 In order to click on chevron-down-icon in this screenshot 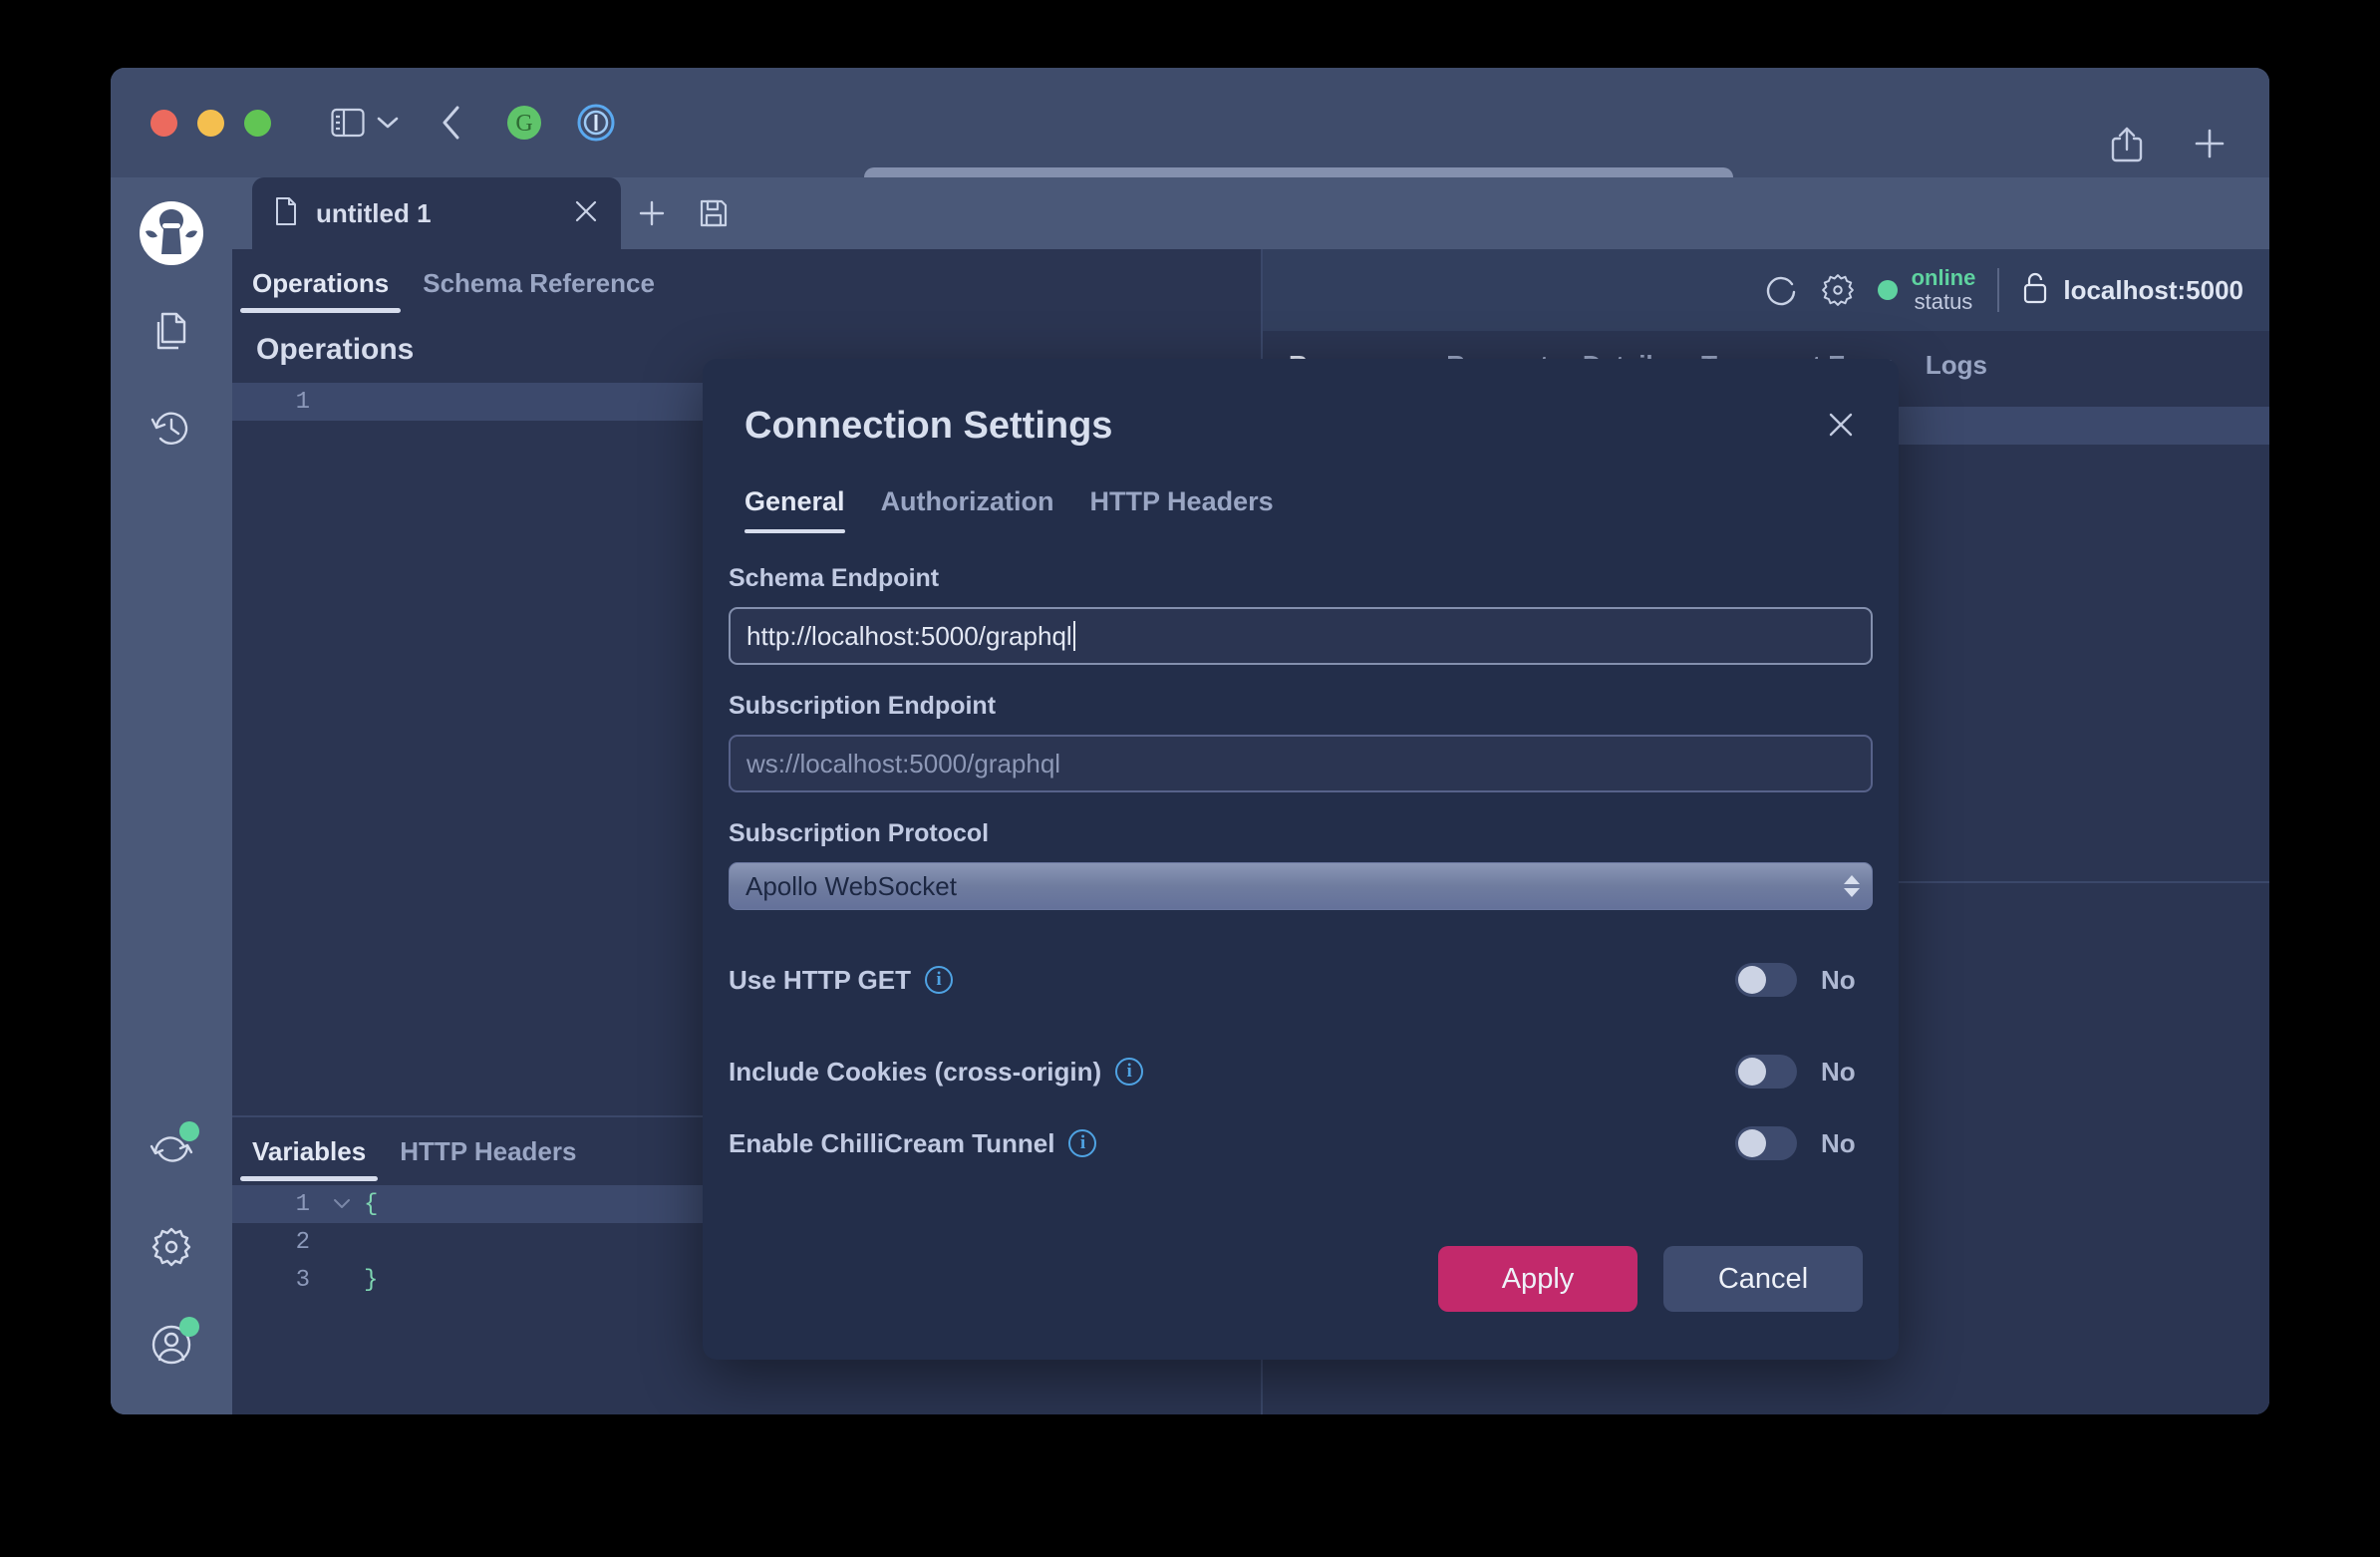, I will do `click(1852, 892)`.